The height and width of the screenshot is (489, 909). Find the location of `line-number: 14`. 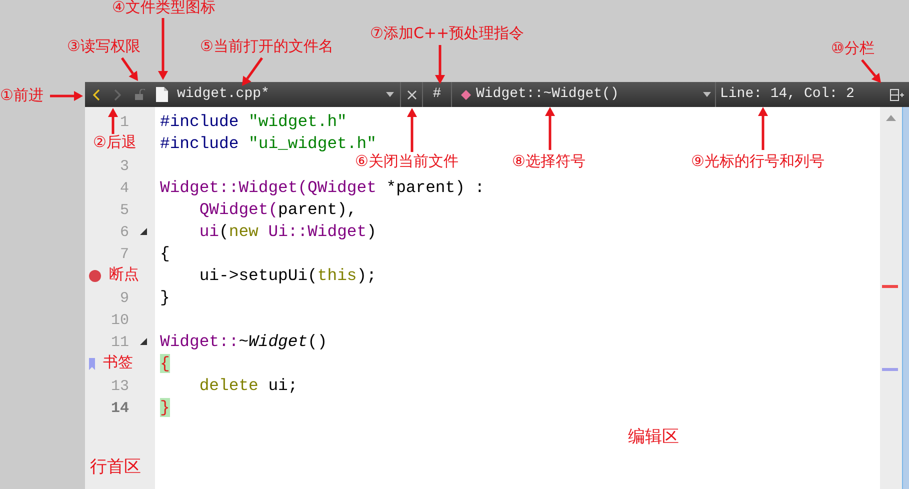

line-number: 14 is located at coordinates (119, 408).